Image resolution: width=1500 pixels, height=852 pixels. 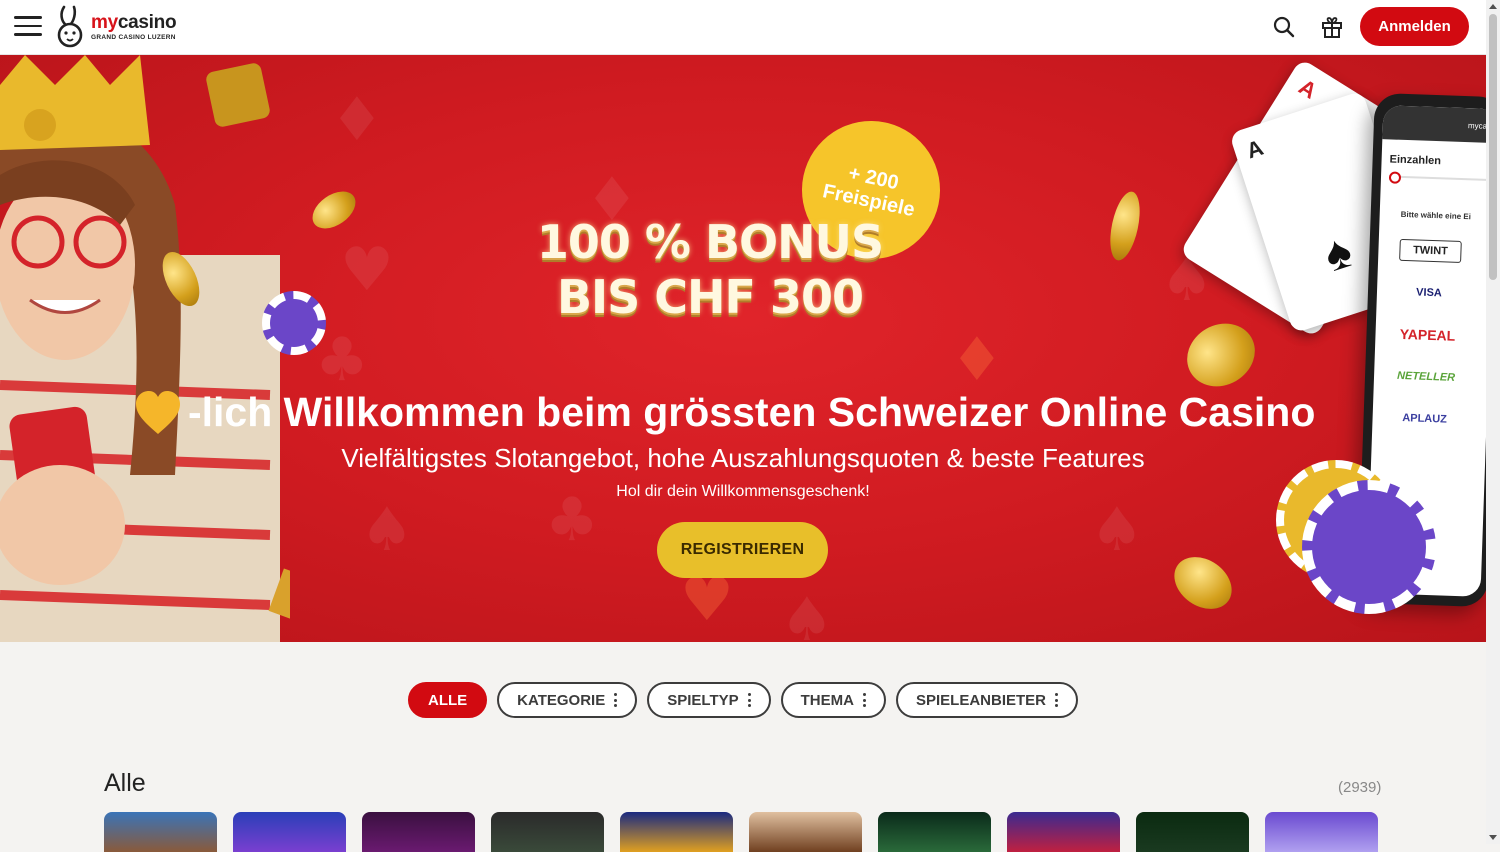 I want to click on brand-name-suffix: casino, so click(x=147, y=22).